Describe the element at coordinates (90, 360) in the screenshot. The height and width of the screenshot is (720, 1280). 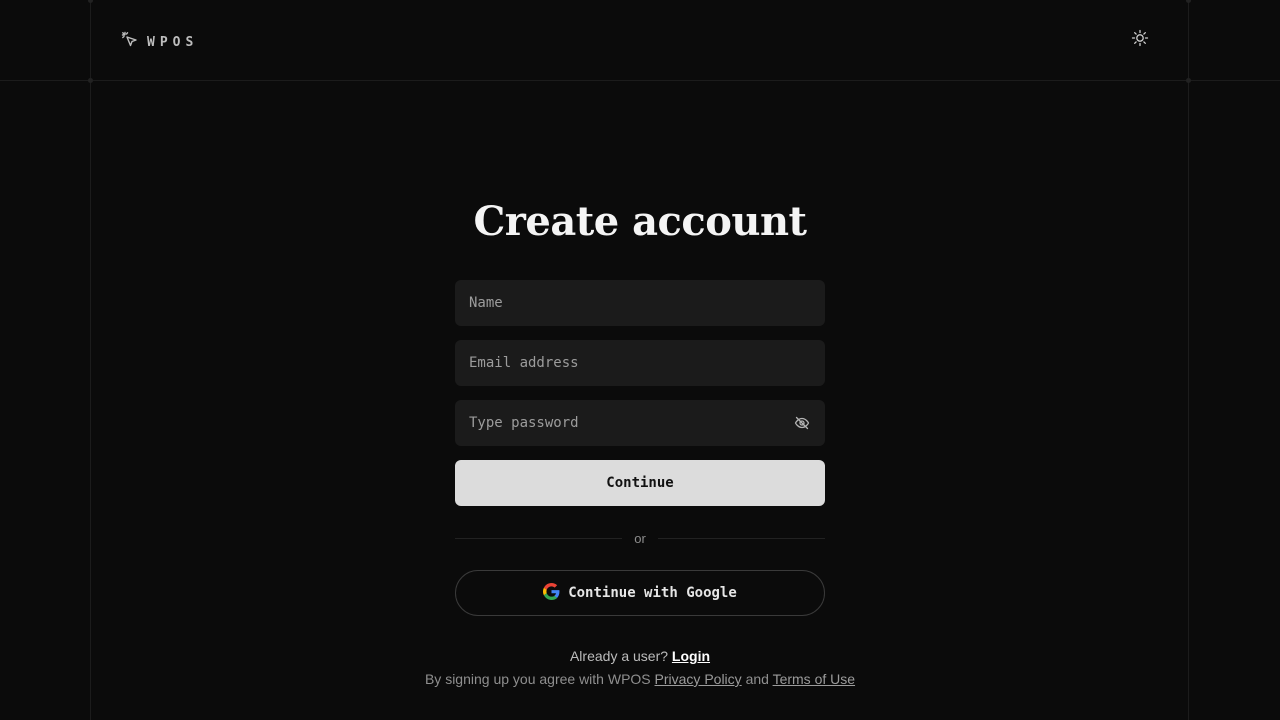
I see `grid-line-left` at that location.